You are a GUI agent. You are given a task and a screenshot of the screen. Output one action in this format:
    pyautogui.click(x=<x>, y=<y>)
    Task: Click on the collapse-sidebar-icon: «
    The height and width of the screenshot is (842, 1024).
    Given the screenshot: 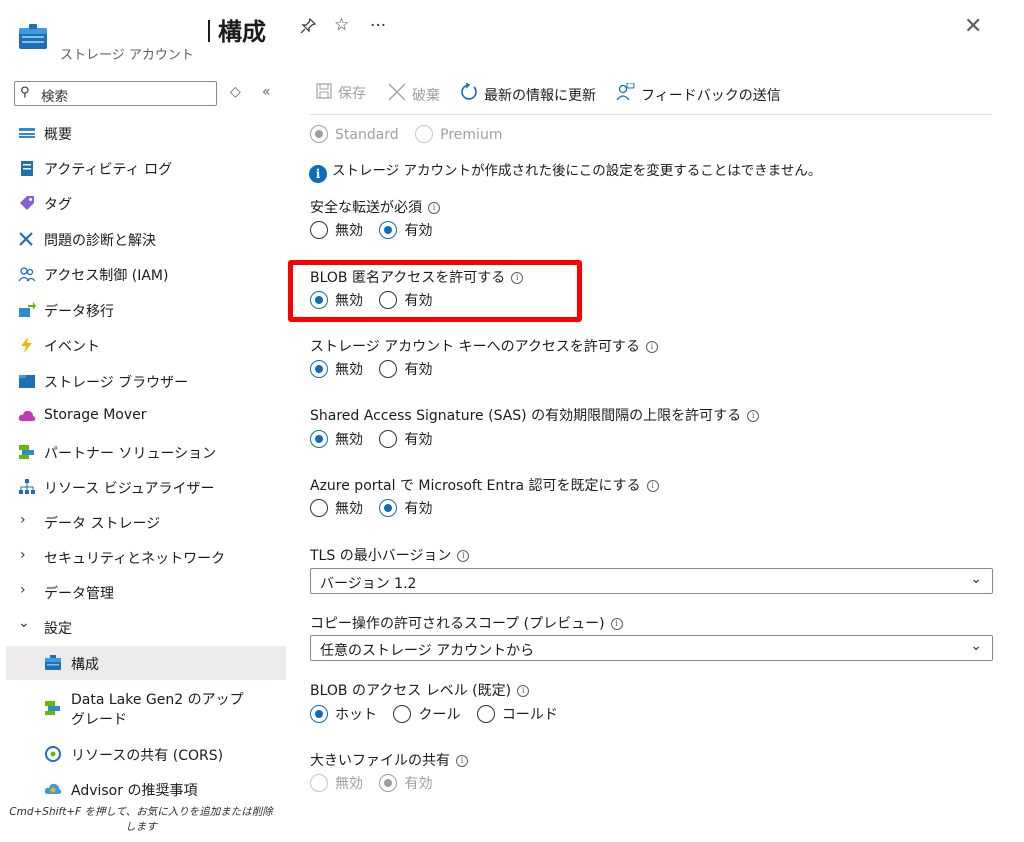 What is the action you would take?
    pyautogui.click(x=266, y=92)
    